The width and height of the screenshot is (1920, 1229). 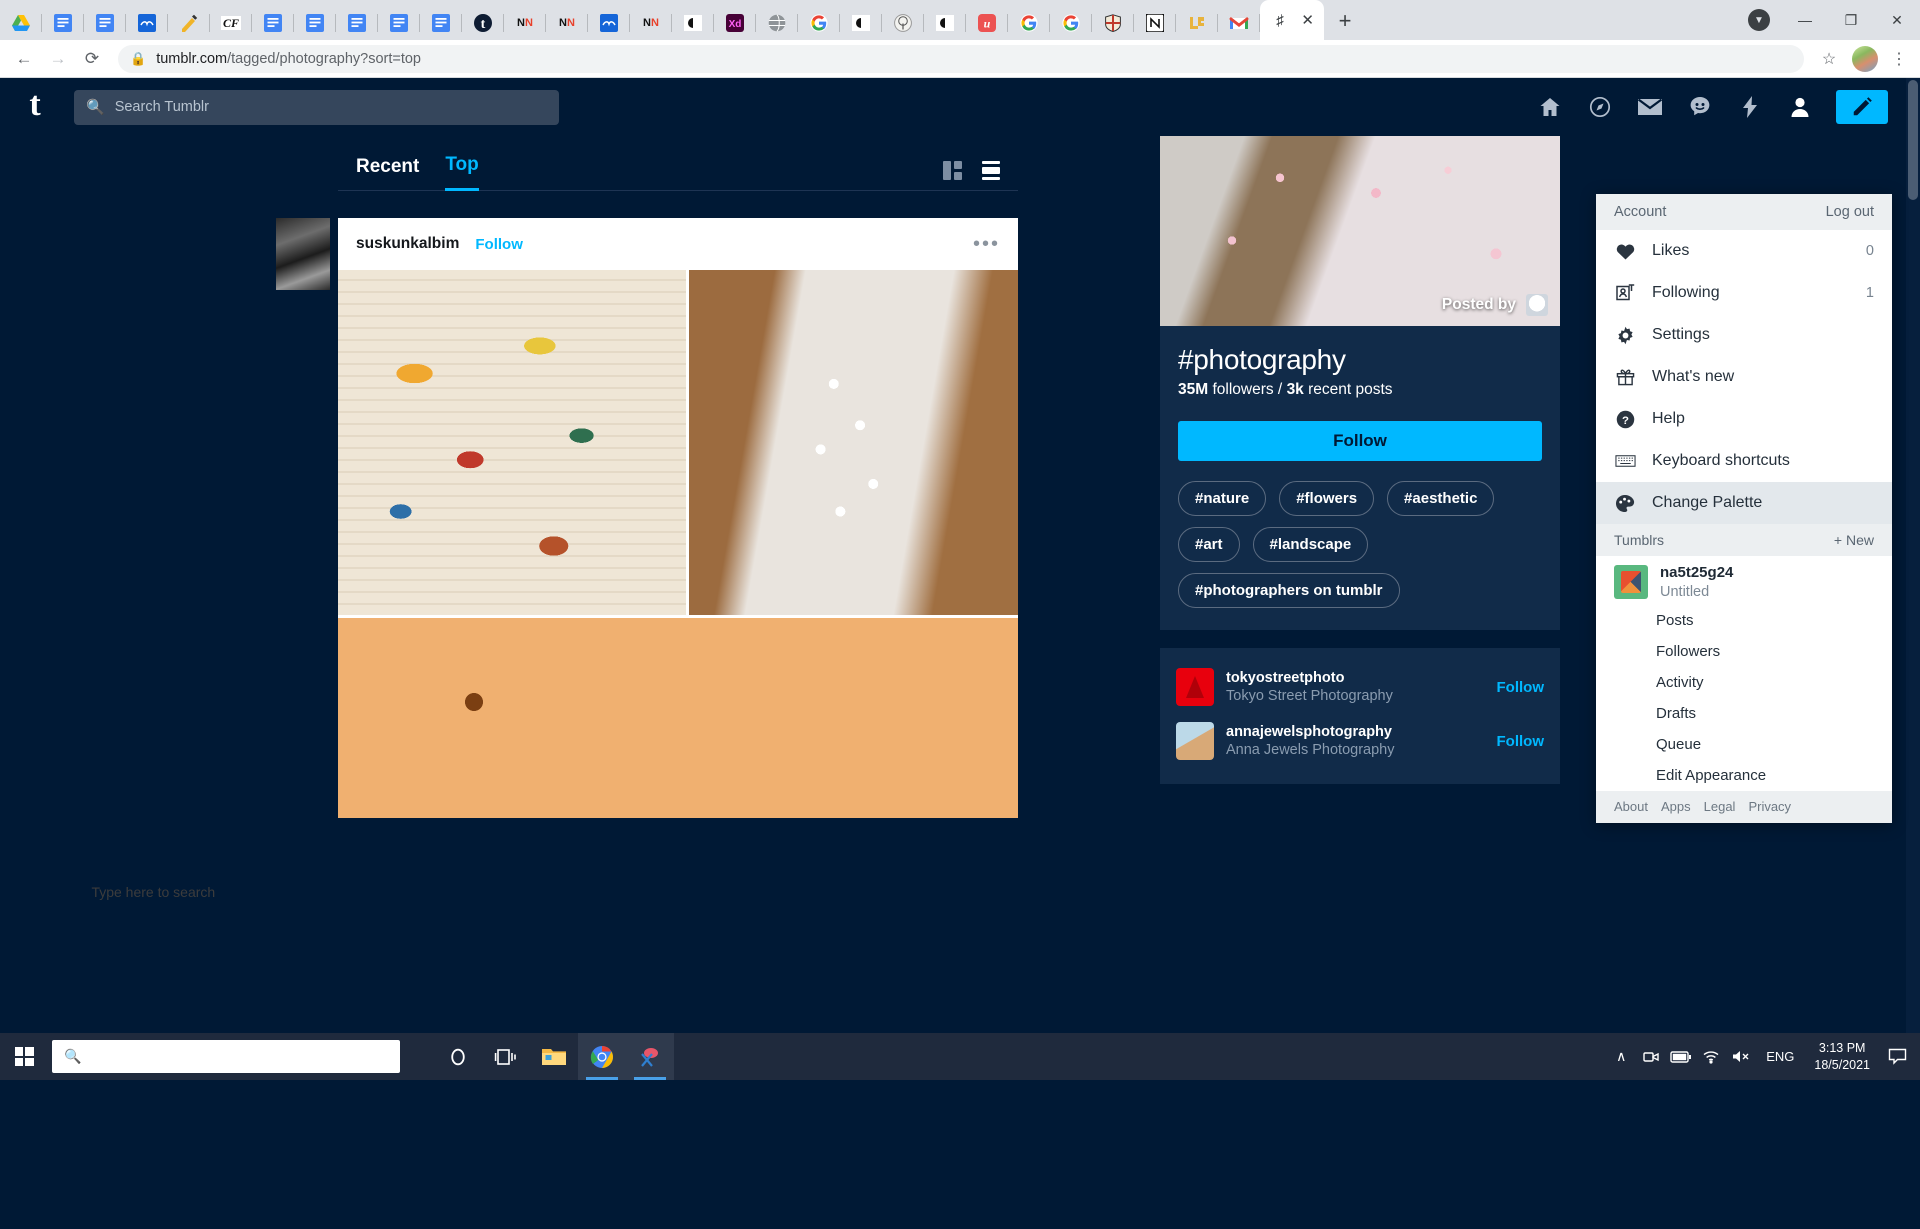 I want to click on tag-hero-image: Posted by, so click(x=1360, y=231).